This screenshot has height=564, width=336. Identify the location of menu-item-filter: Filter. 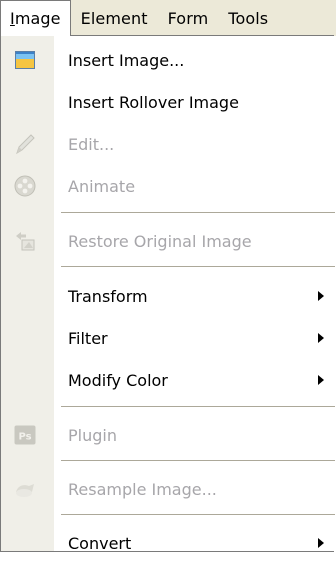
(168, 338).